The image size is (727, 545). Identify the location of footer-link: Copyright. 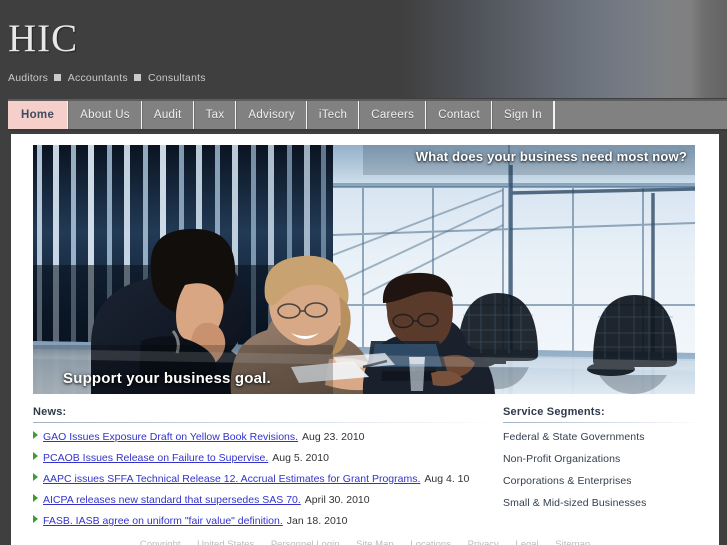
(160, 542).